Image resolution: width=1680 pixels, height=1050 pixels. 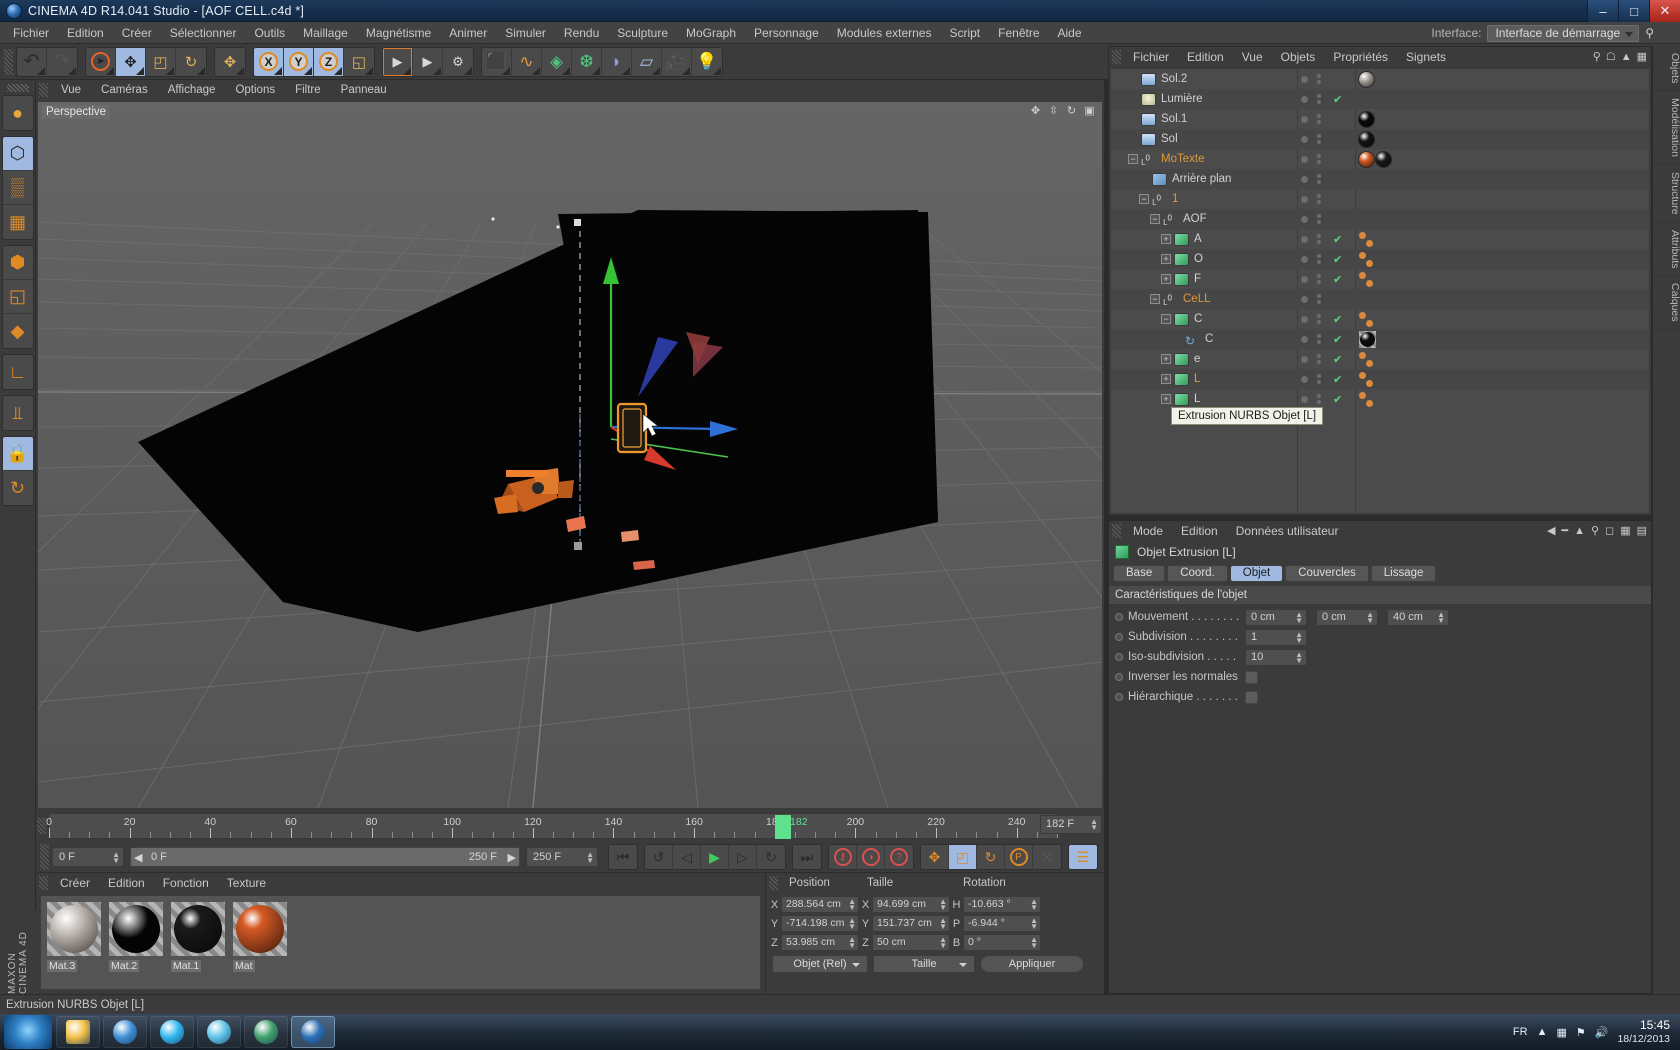 What do you see at coordinates (172, 1032) in the screenshot?
I see `taskbar-skype-icon` at bounding box center [172, 1032].